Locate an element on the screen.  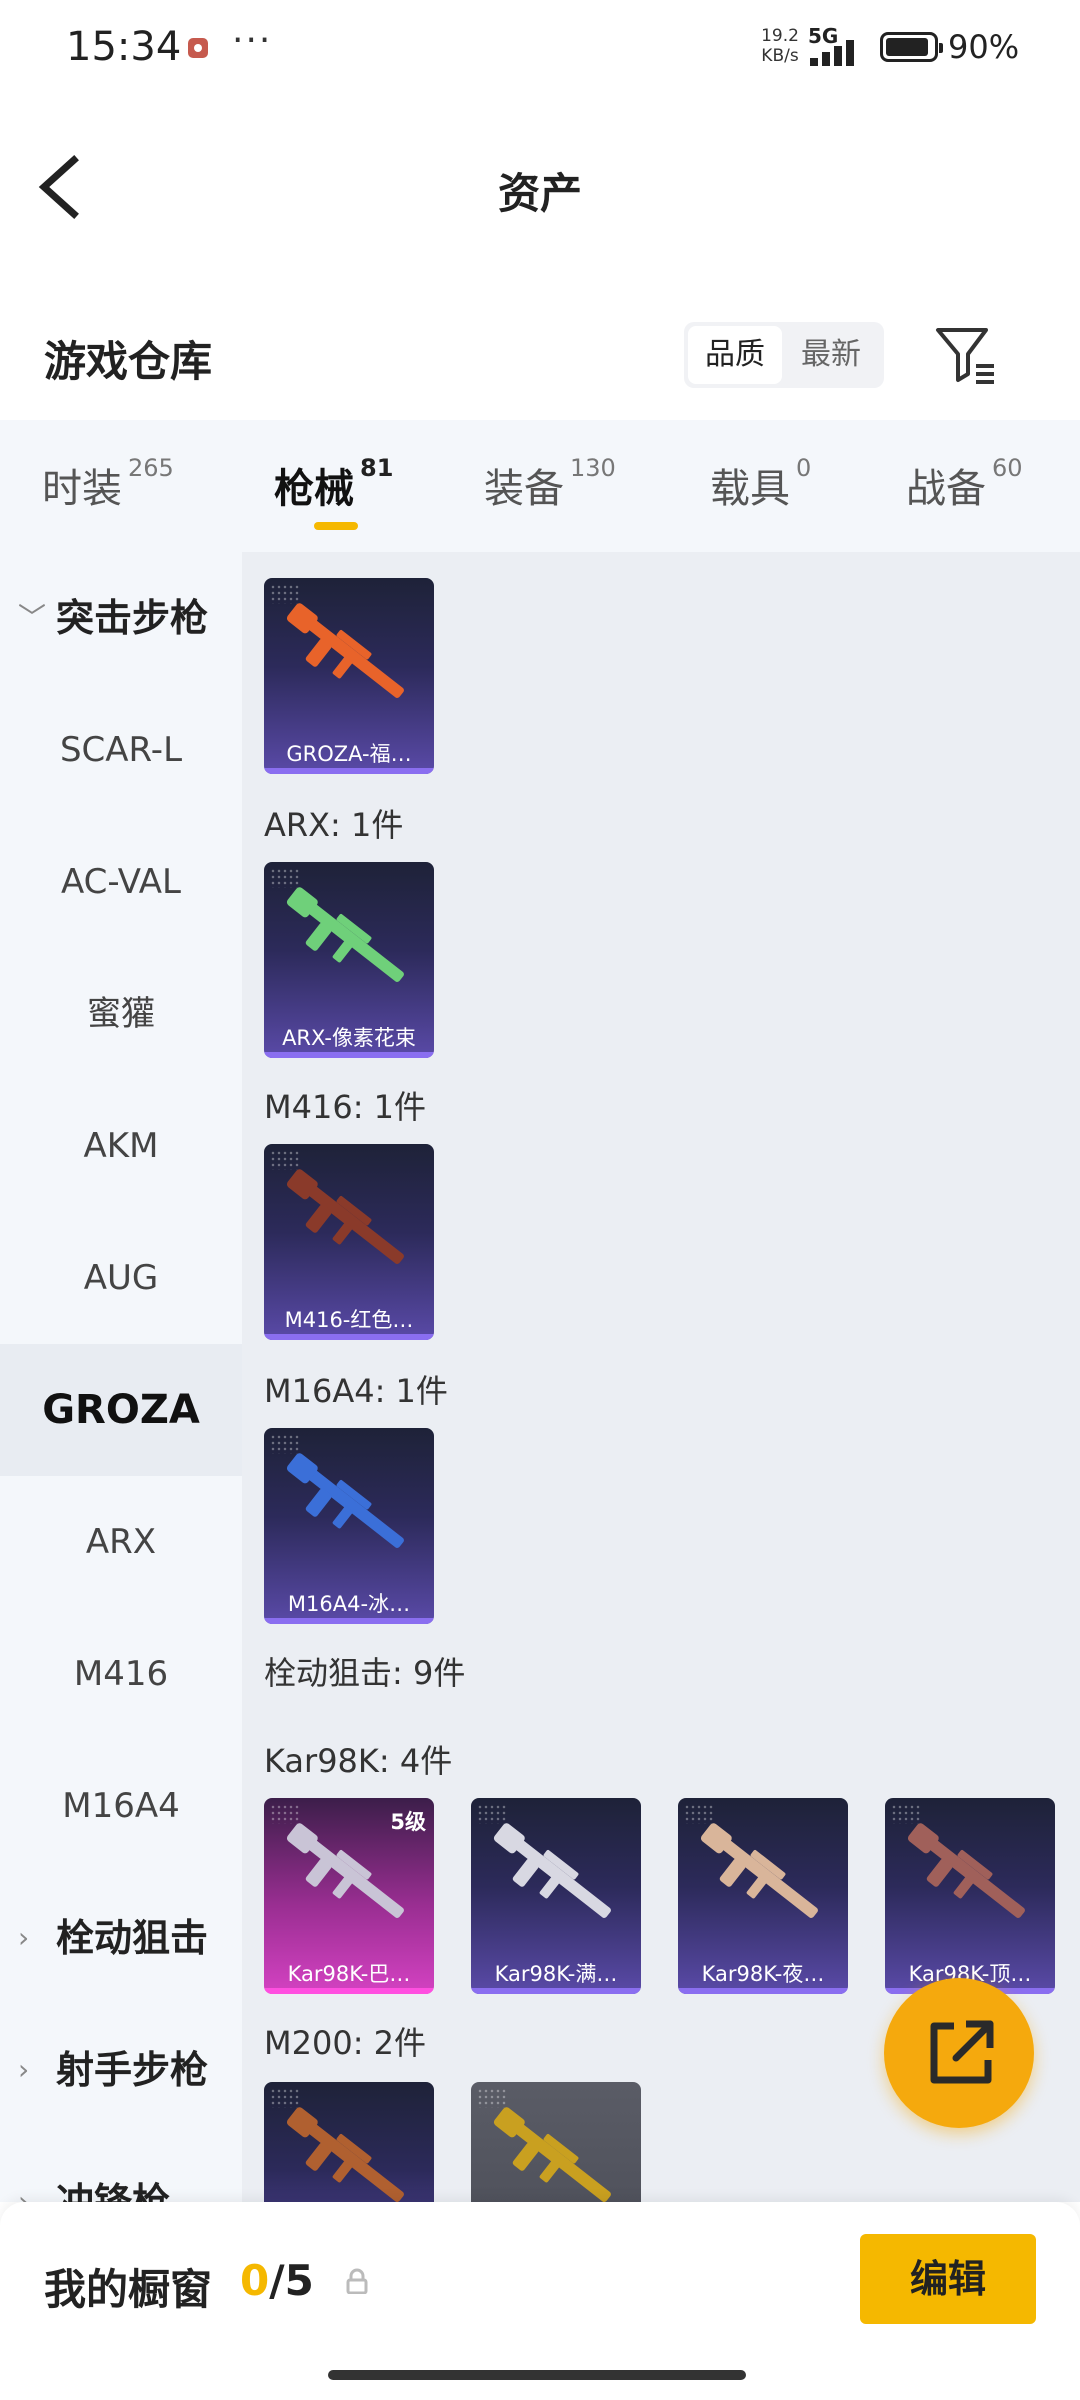
section-title: M416: 1件 is located at coordinates (345, 1107).